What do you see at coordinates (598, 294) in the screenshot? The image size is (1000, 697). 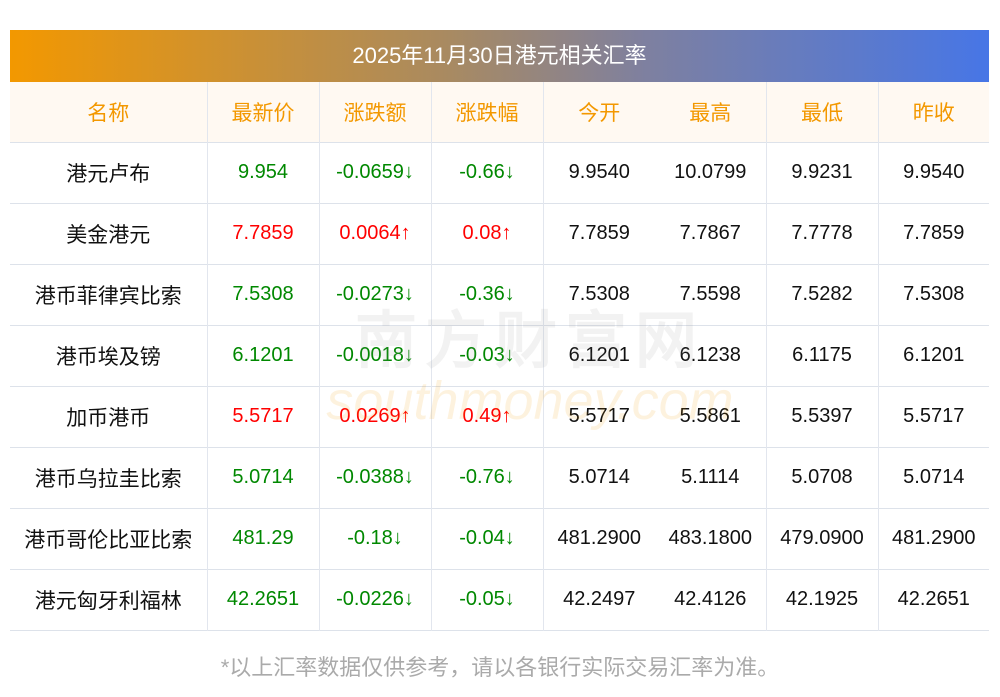 I see `cell-open: 7.5308` at bounding box center [598, 294].